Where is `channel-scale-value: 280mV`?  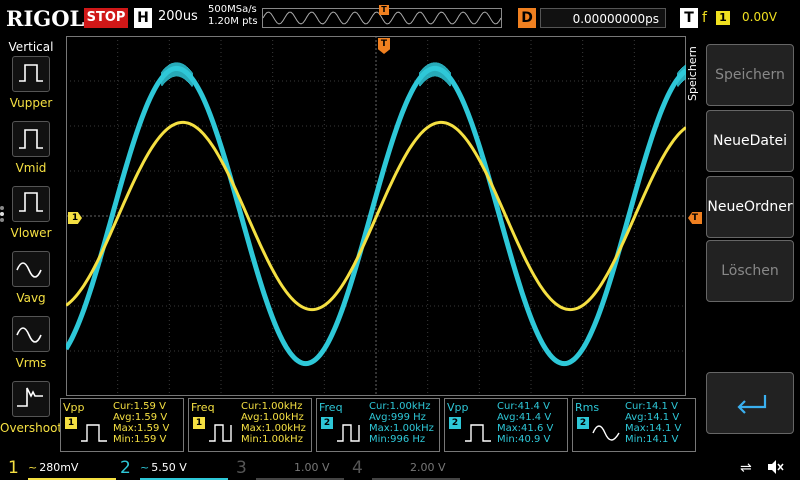
channel-scale-value: 280mV is located at coordinates (59, 467).